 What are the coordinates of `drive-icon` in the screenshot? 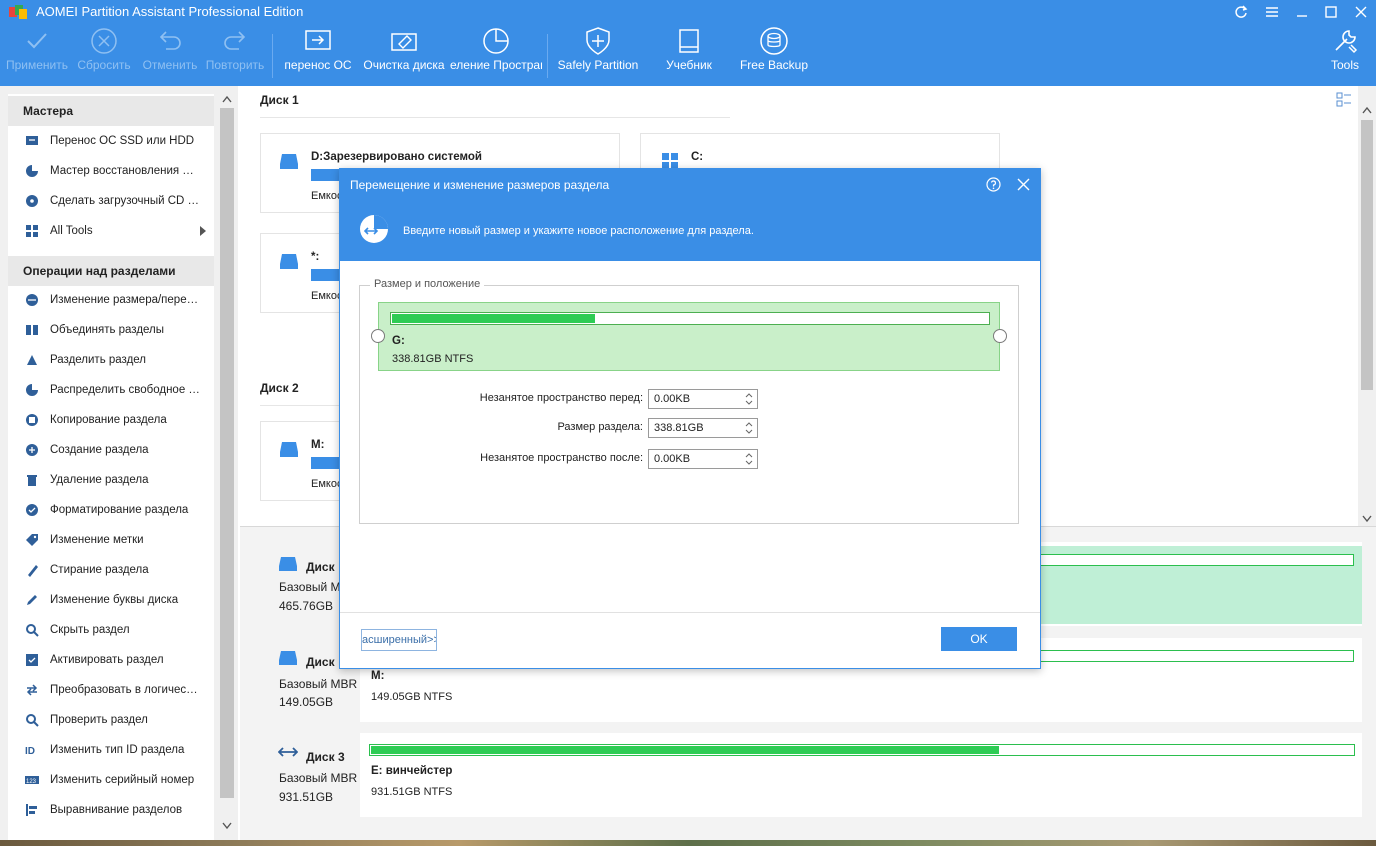 It's located at (289, 161).